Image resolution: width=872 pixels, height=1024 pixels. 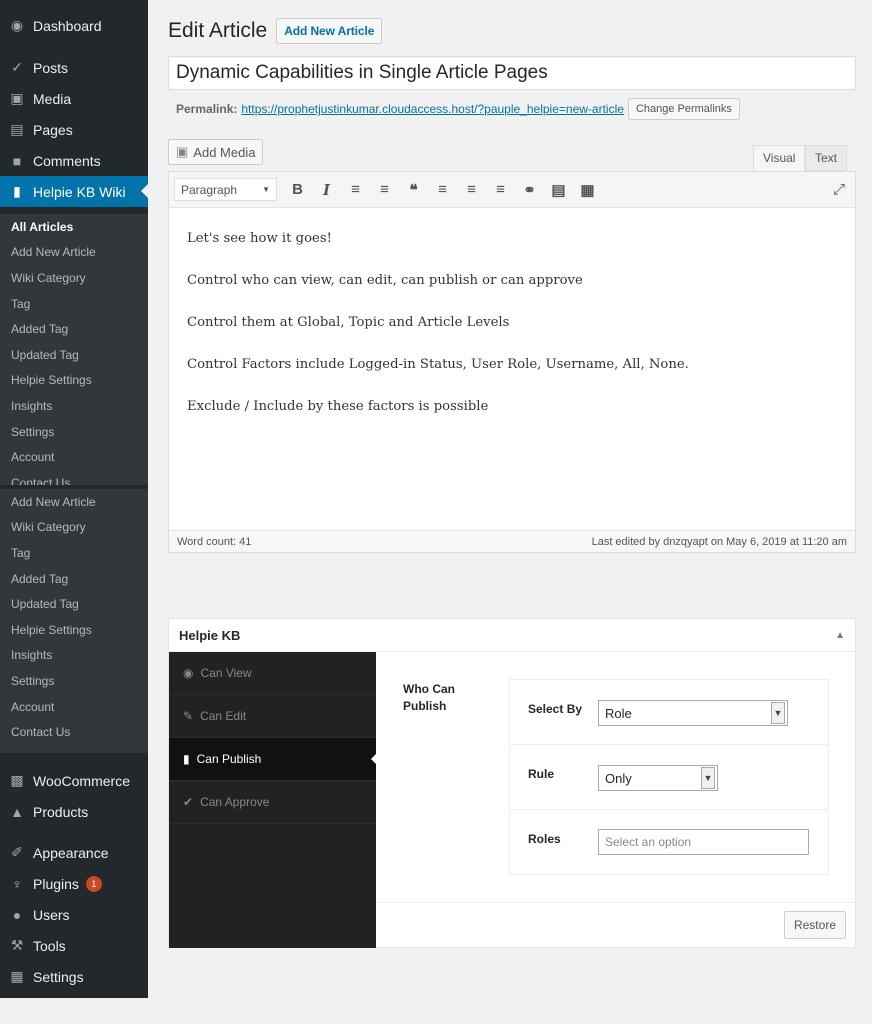 I want to click on menu-pages: ▤ Pages, so click(x=74, y=129).